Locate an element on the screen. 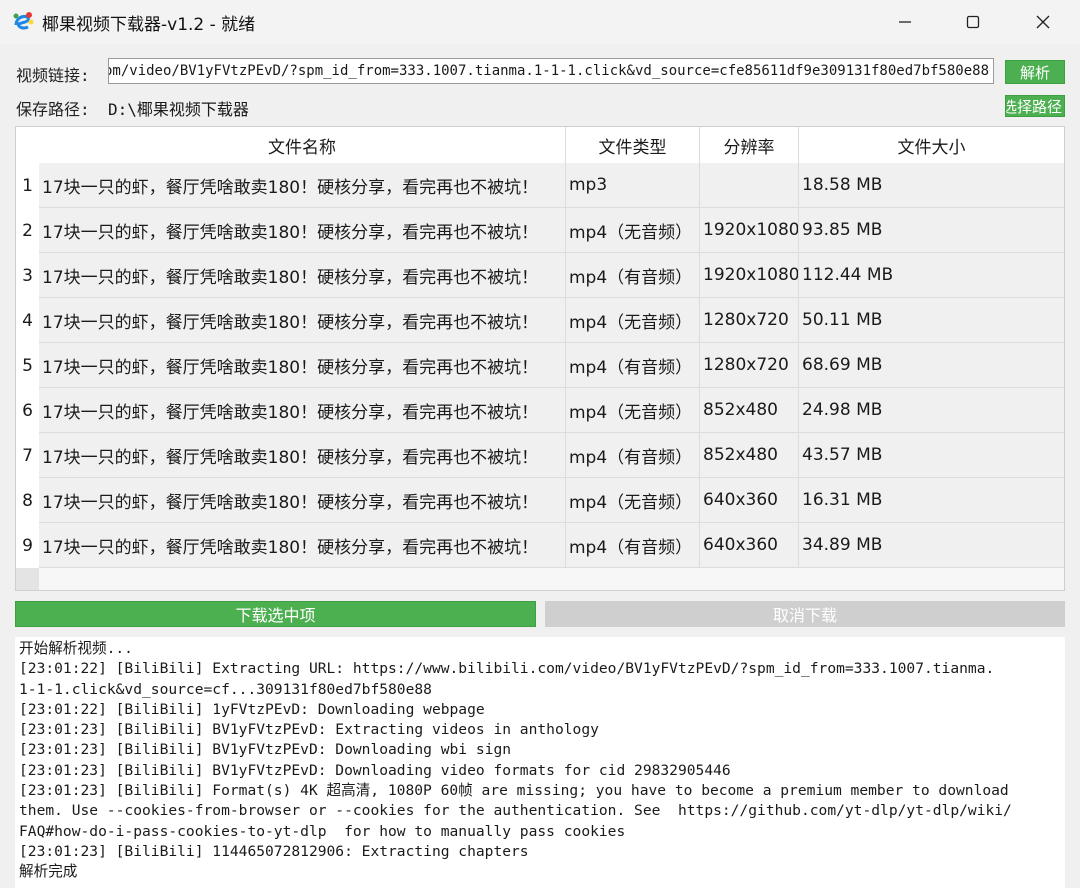 Image resolution: width=1080 pixels, height=888 pixels. table-header: 文件名称 文件类型 分辨率 文件大小 is located at coordinates (551, 145).